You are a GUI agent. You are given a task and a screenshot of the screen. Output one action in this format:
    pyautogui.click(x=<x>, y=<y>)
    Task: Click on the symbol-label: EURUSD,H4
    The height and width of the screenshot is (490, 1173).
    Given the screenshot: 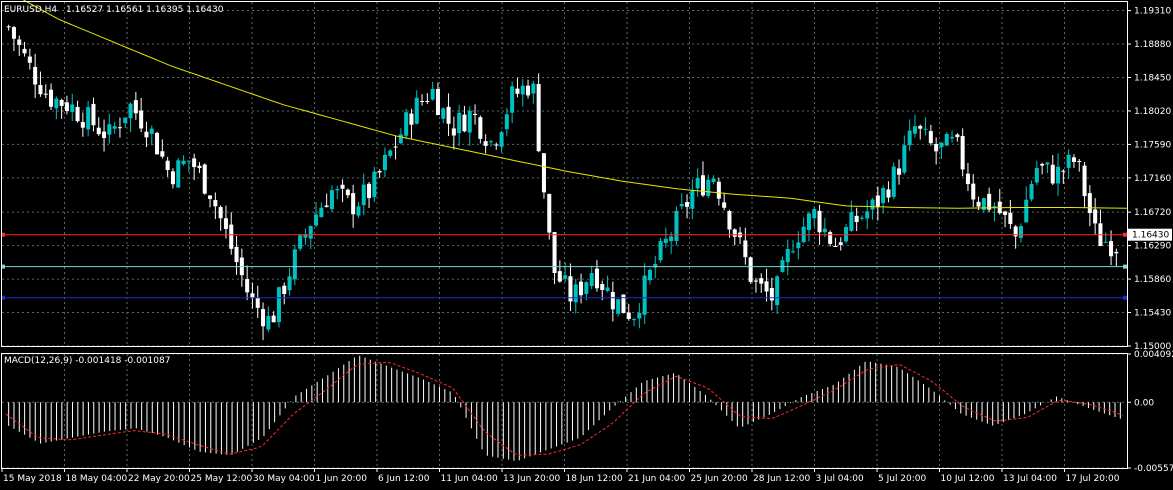 What is the action you would take?
    pyautogui.click(x=30, y=10)
    